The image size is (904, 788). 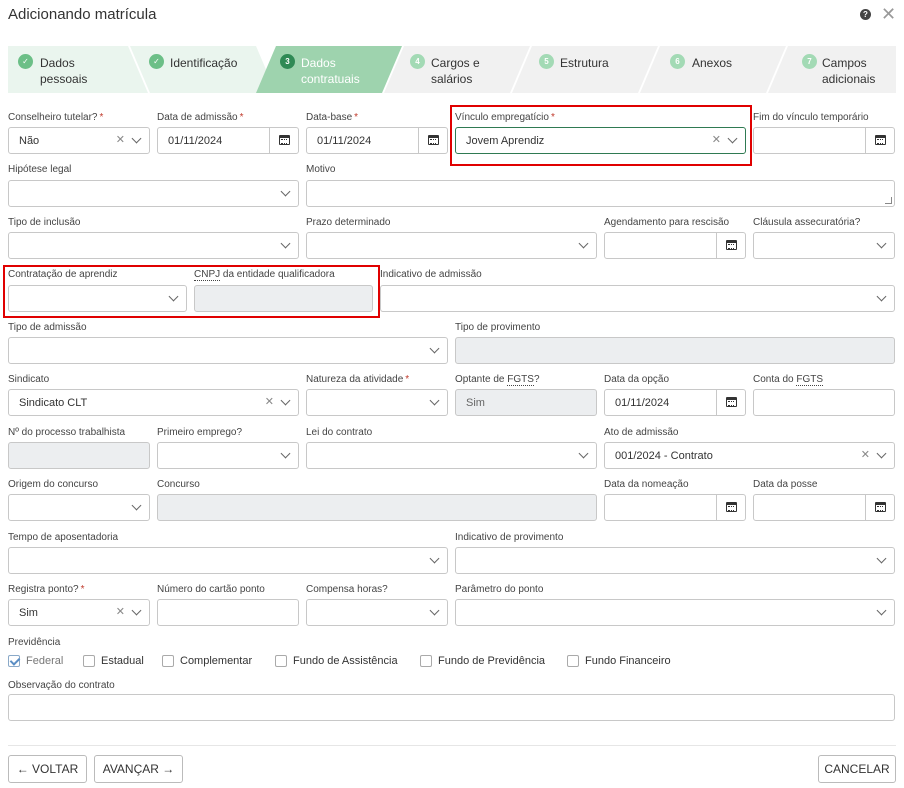 I want to click on voltar-button: ← VOLTAR, so click(x=47, y=769).